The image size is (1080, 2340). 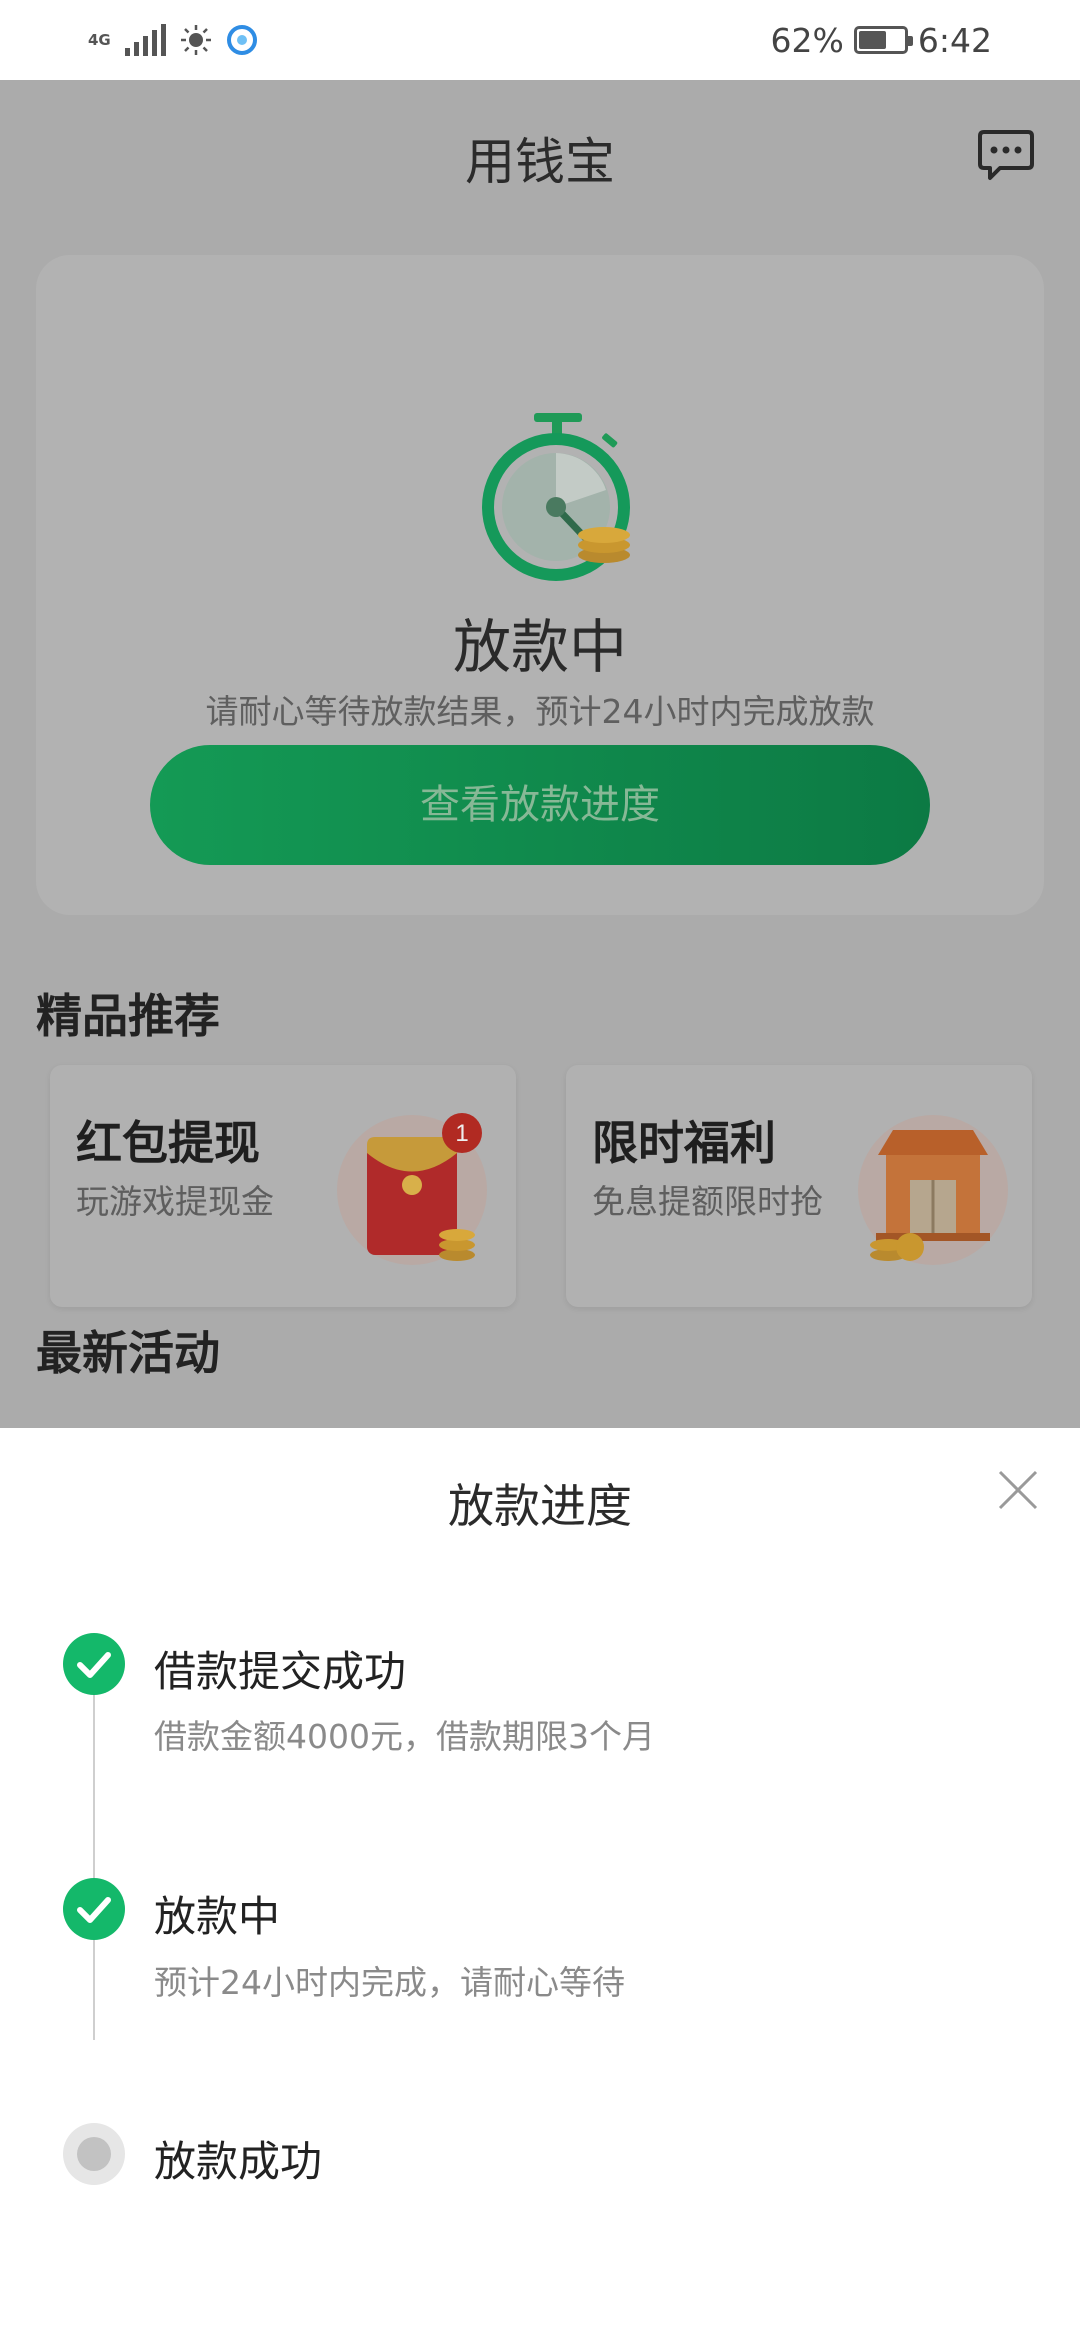 What do you see at coordinates (1006, 154) in the screenshot?
I see `chat-bubble-icon` at bounding box center [1006, 154].